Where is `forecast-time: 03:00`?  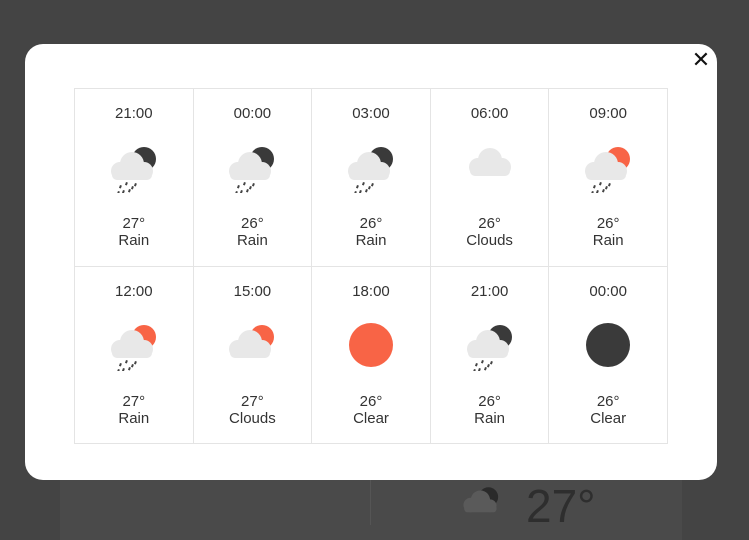
forecast-time: 03:00 is located at coordinates (371, 113).